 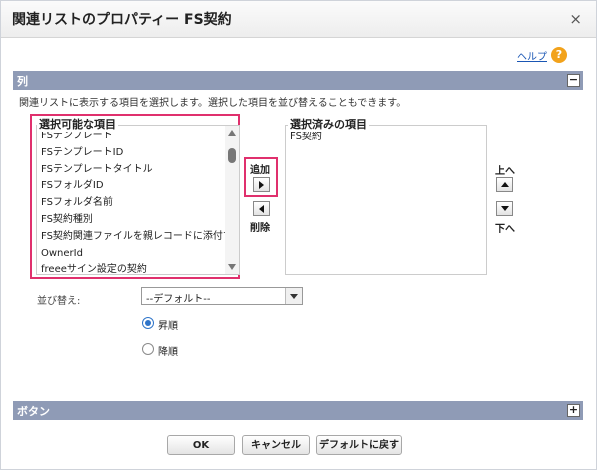 What do you see at coordinates (213, 103) in the screenshot?
I see `columns-description: 関連リストに表示する項目を選択します。選択した項目を並び替えることもできます。` at bounding box center [213, 103].